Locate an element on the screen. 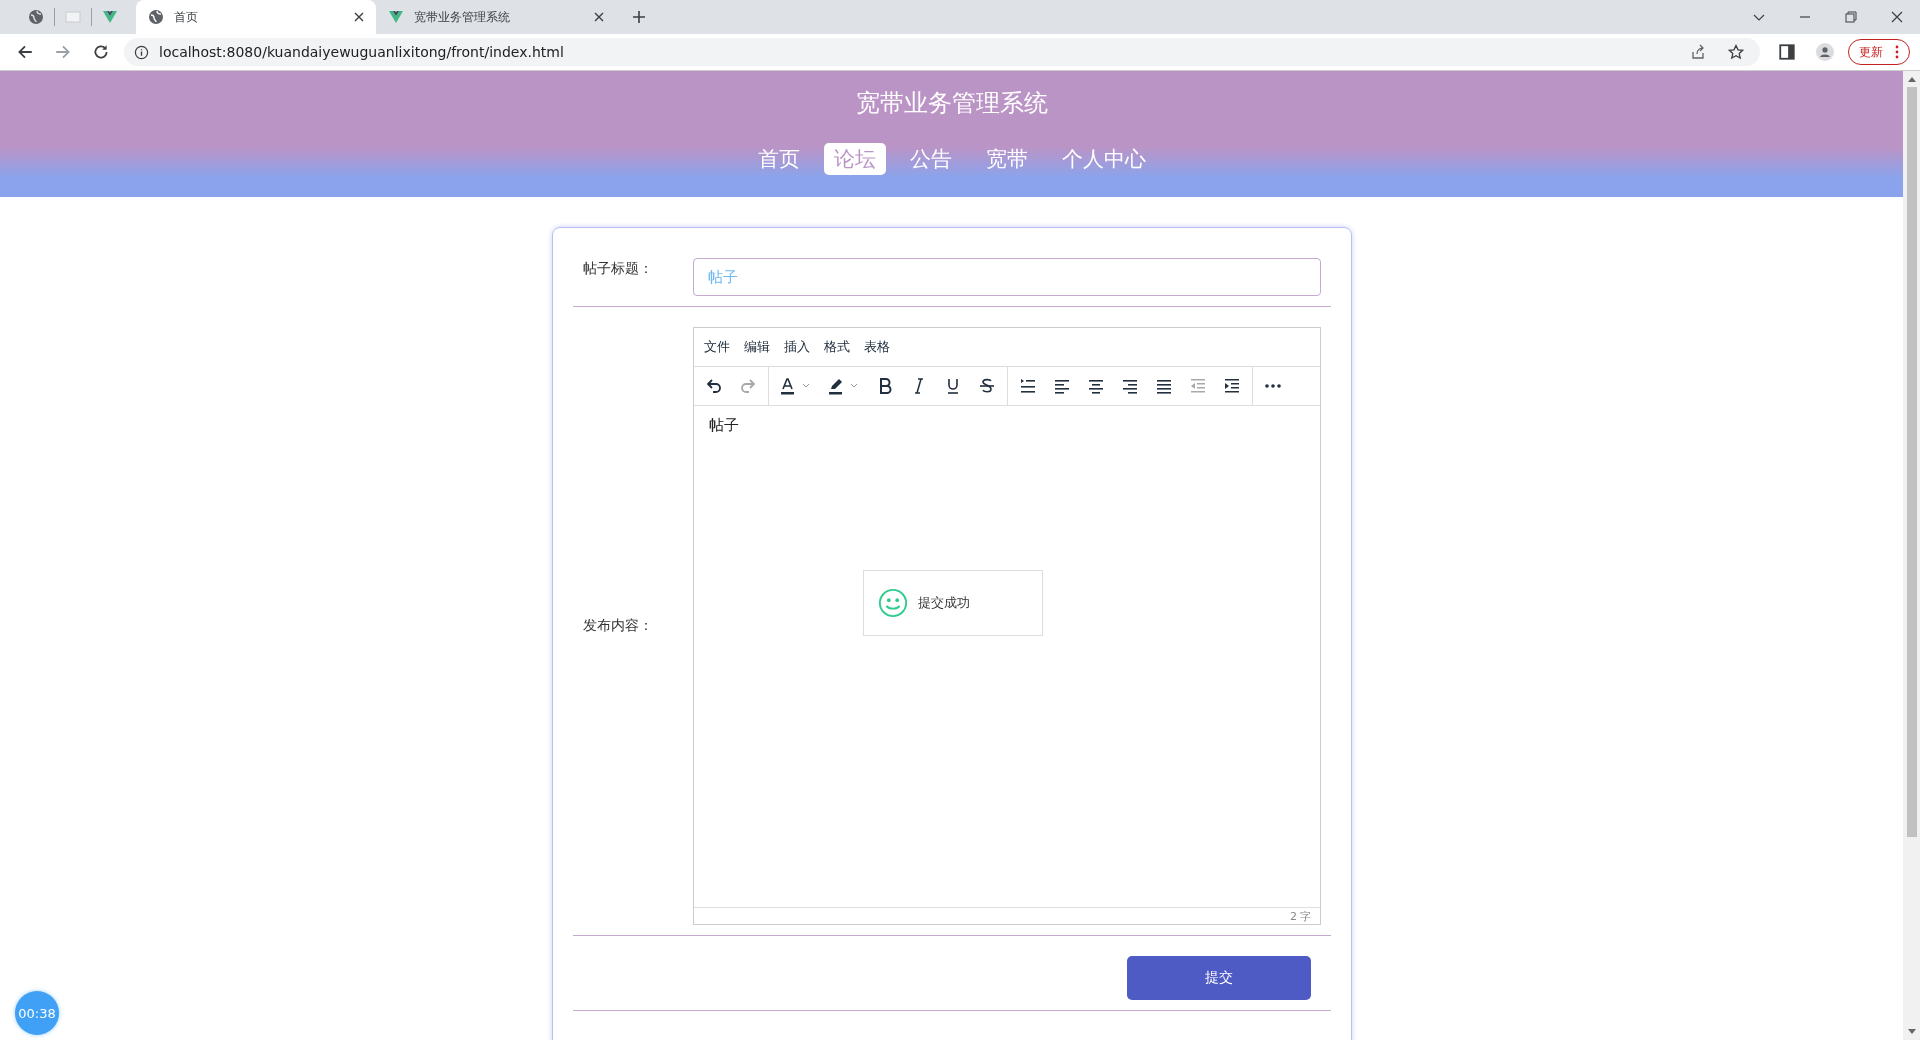 This screenshot has width=1920, height=1040. smiley-icon is located at coordinates (892, 603).